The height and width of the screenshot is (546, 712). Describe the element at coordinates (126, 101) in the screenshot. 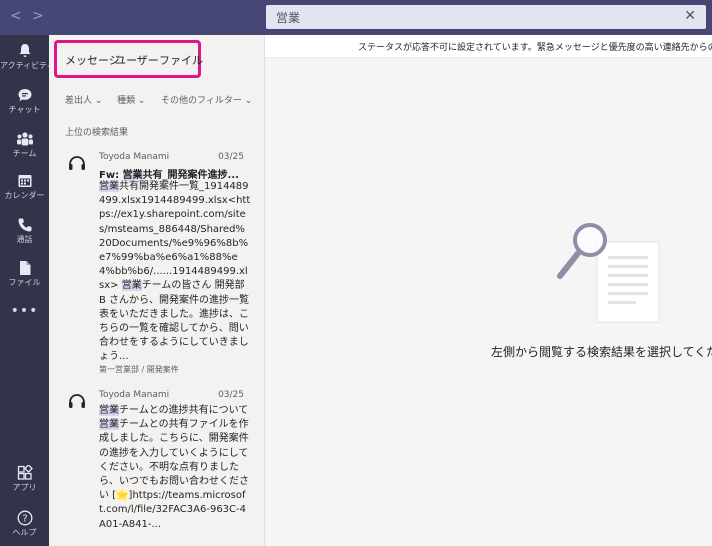

I see `filter-type-label: 種類` at that location.